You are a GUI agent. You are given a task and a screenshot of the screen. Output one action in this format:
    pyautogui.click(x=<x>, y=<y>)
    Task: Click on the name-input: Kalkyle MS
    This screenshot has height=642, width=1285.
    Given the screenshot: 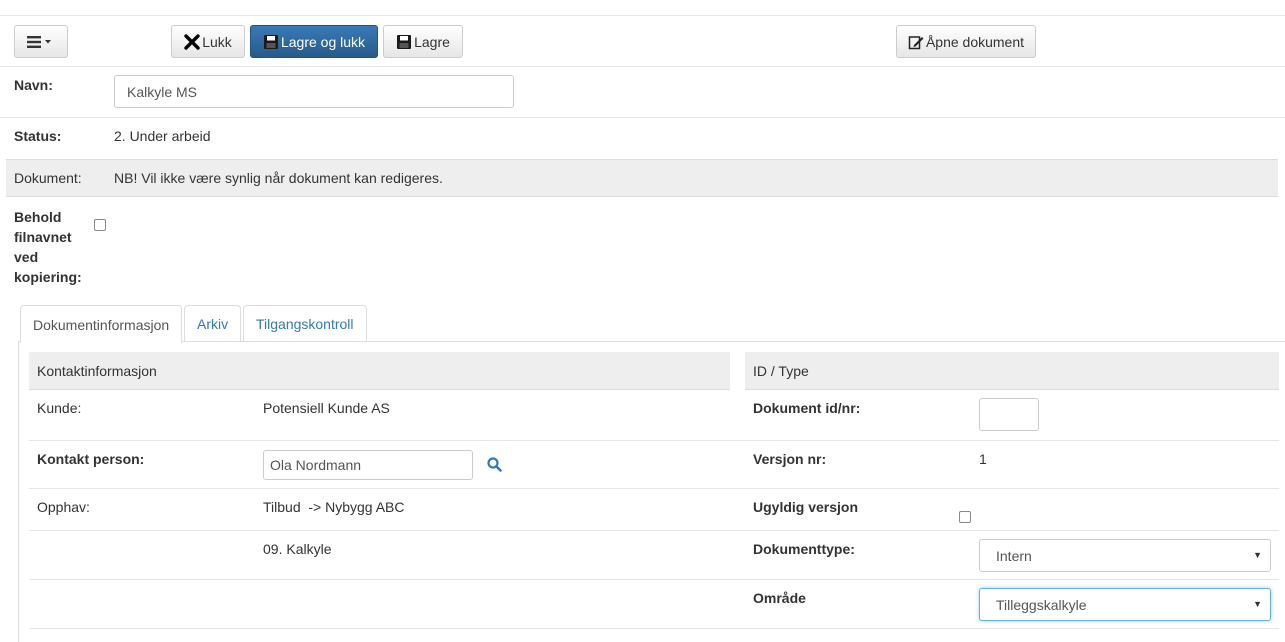 What is the action you would take?
    pyautogui.click(x=314, y=91)
    